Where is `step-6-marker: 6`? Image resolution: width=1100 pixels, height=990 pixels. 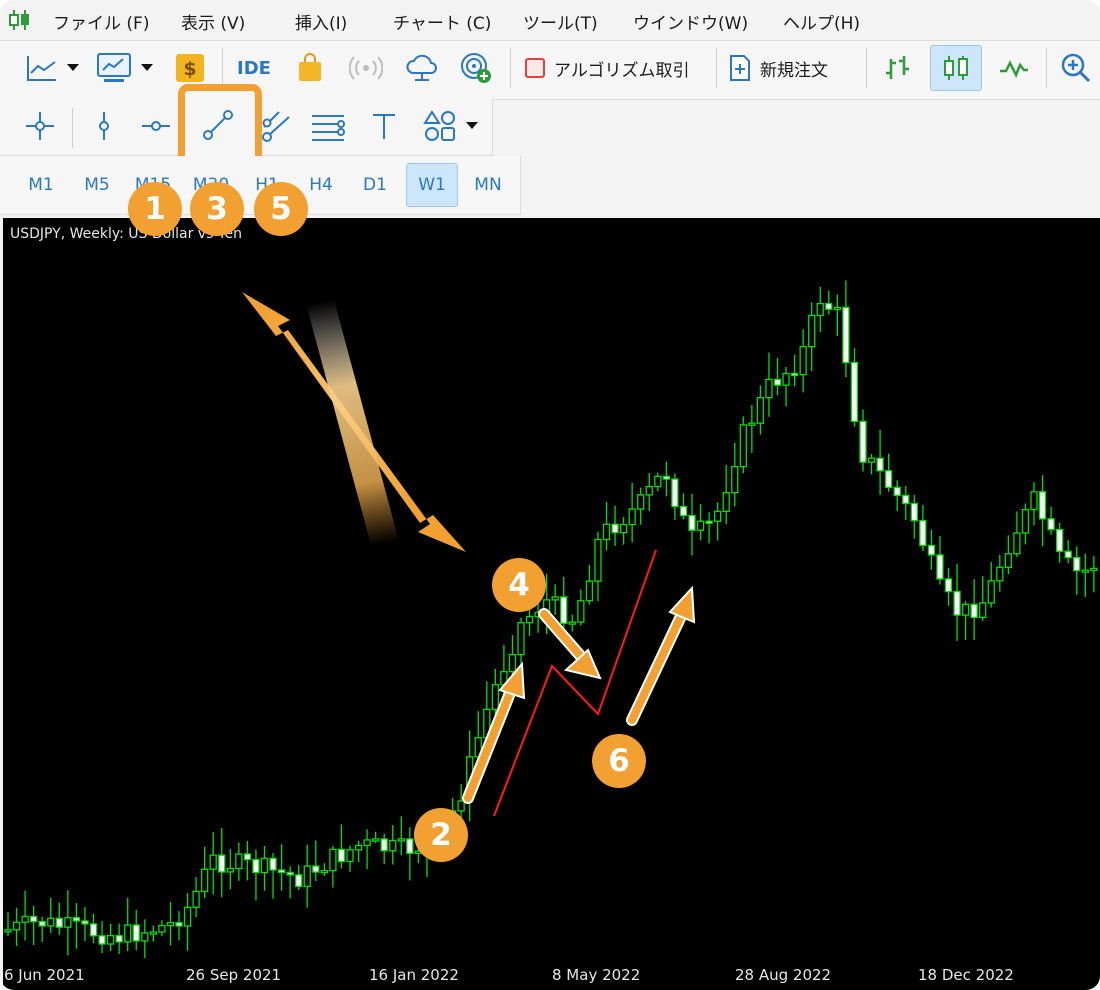
step-6-marker: 6 is located at coordinates (619, 761).